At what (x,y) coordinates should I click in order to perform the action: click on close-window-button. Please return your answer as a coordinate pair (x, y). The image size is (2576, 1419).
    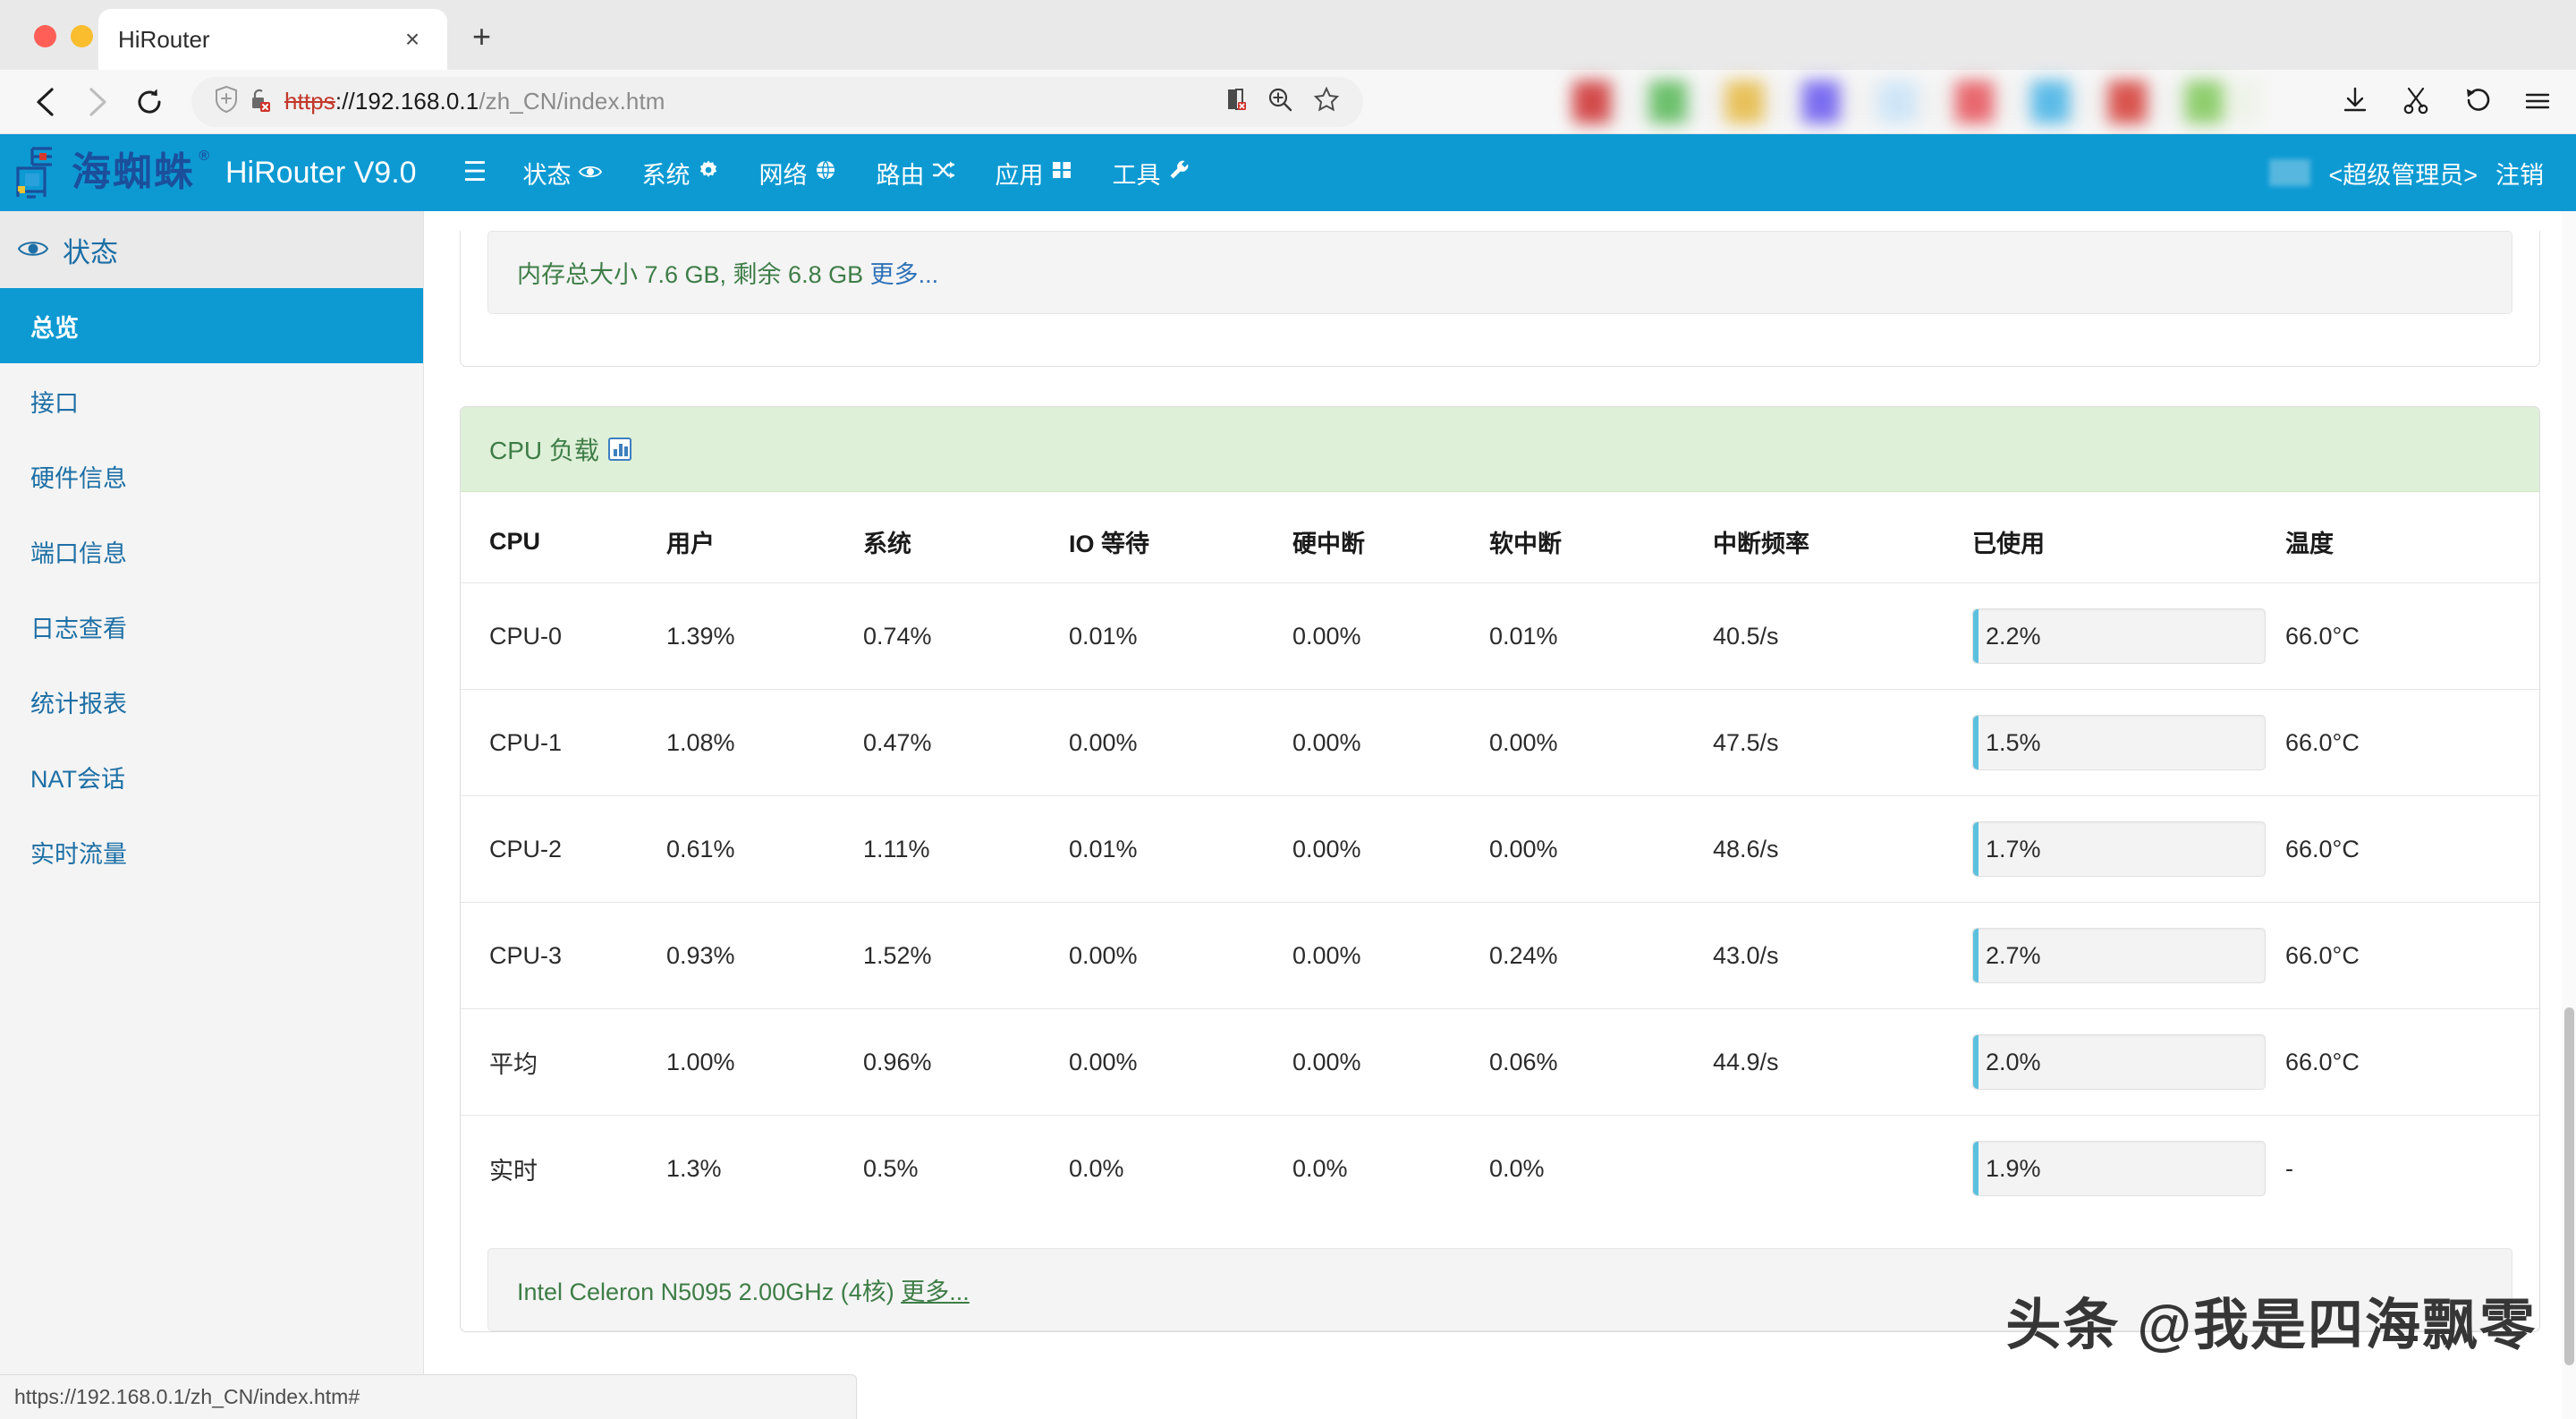
    Looking at the image, I should click on (45, 36).